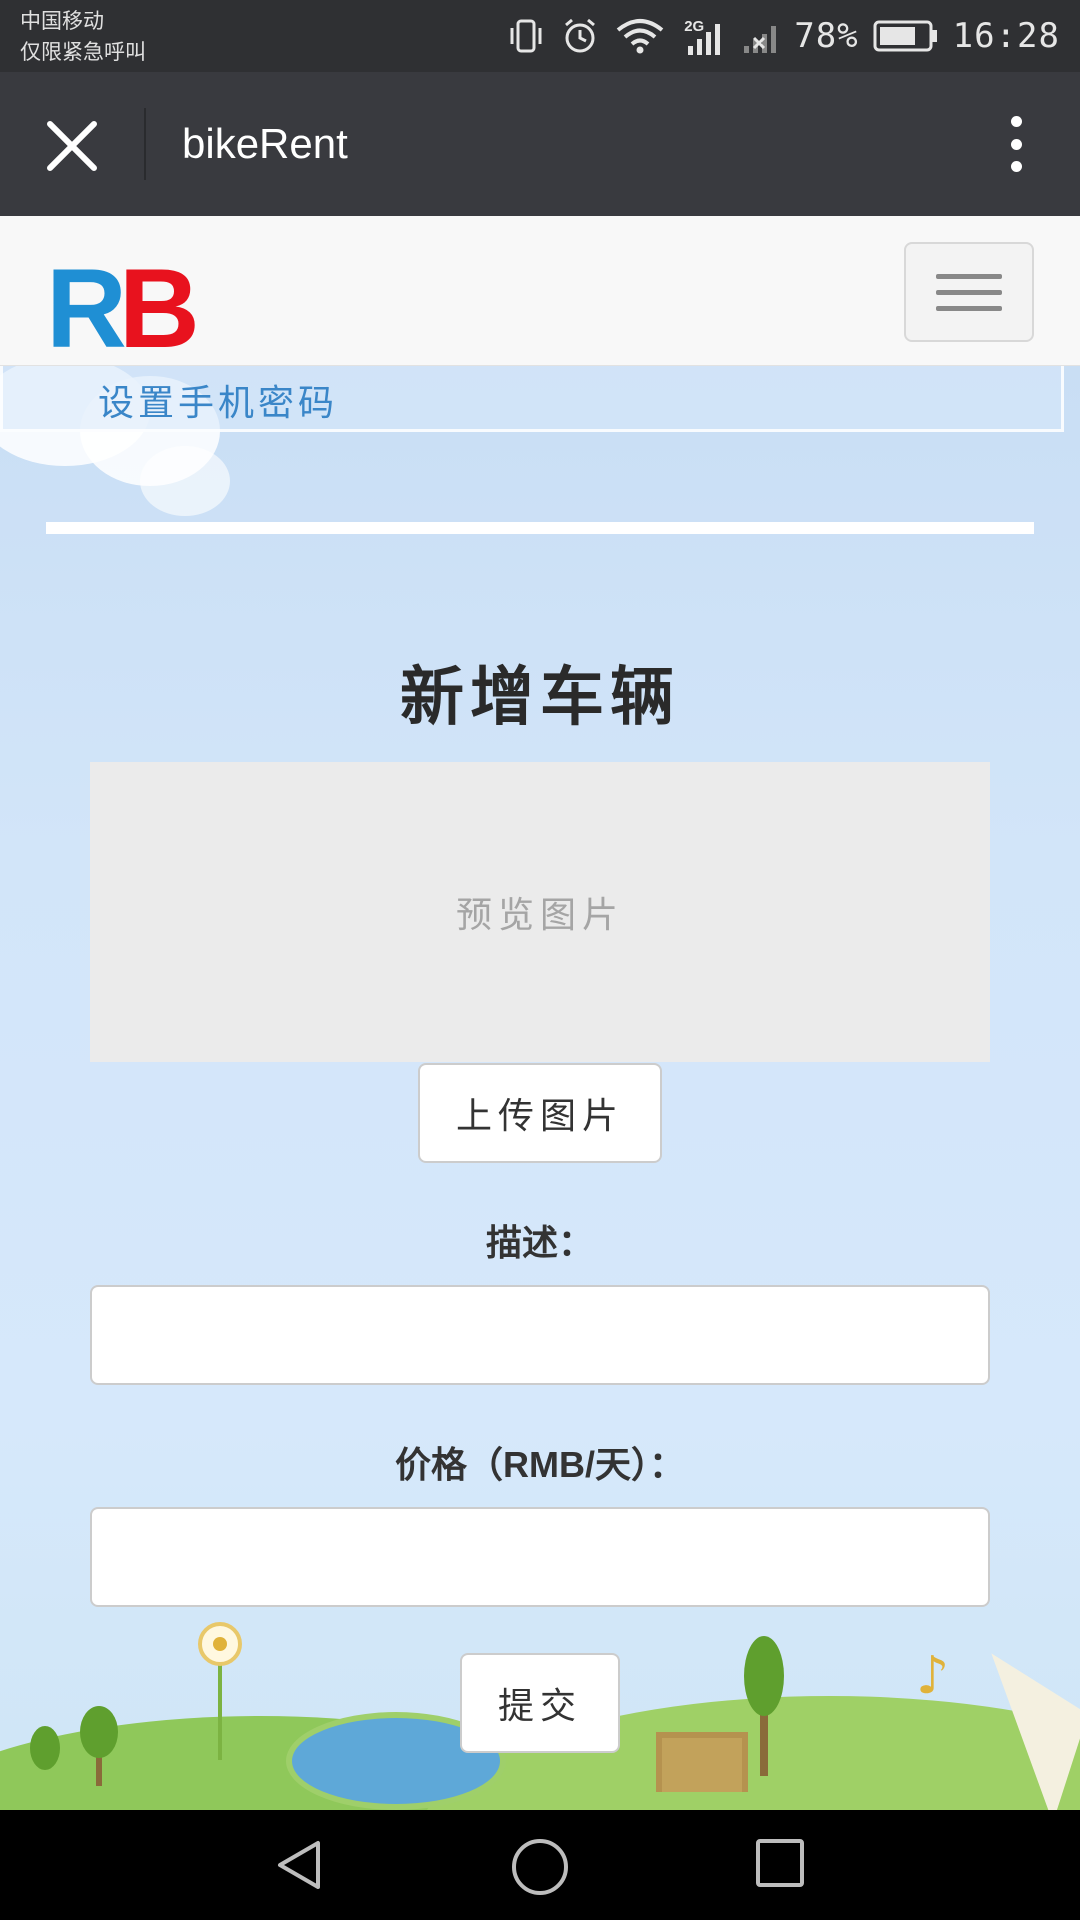  Describe the element at coordinates (540, 697) in the screenshot. I see `form-title: 新增车辆` at that location.